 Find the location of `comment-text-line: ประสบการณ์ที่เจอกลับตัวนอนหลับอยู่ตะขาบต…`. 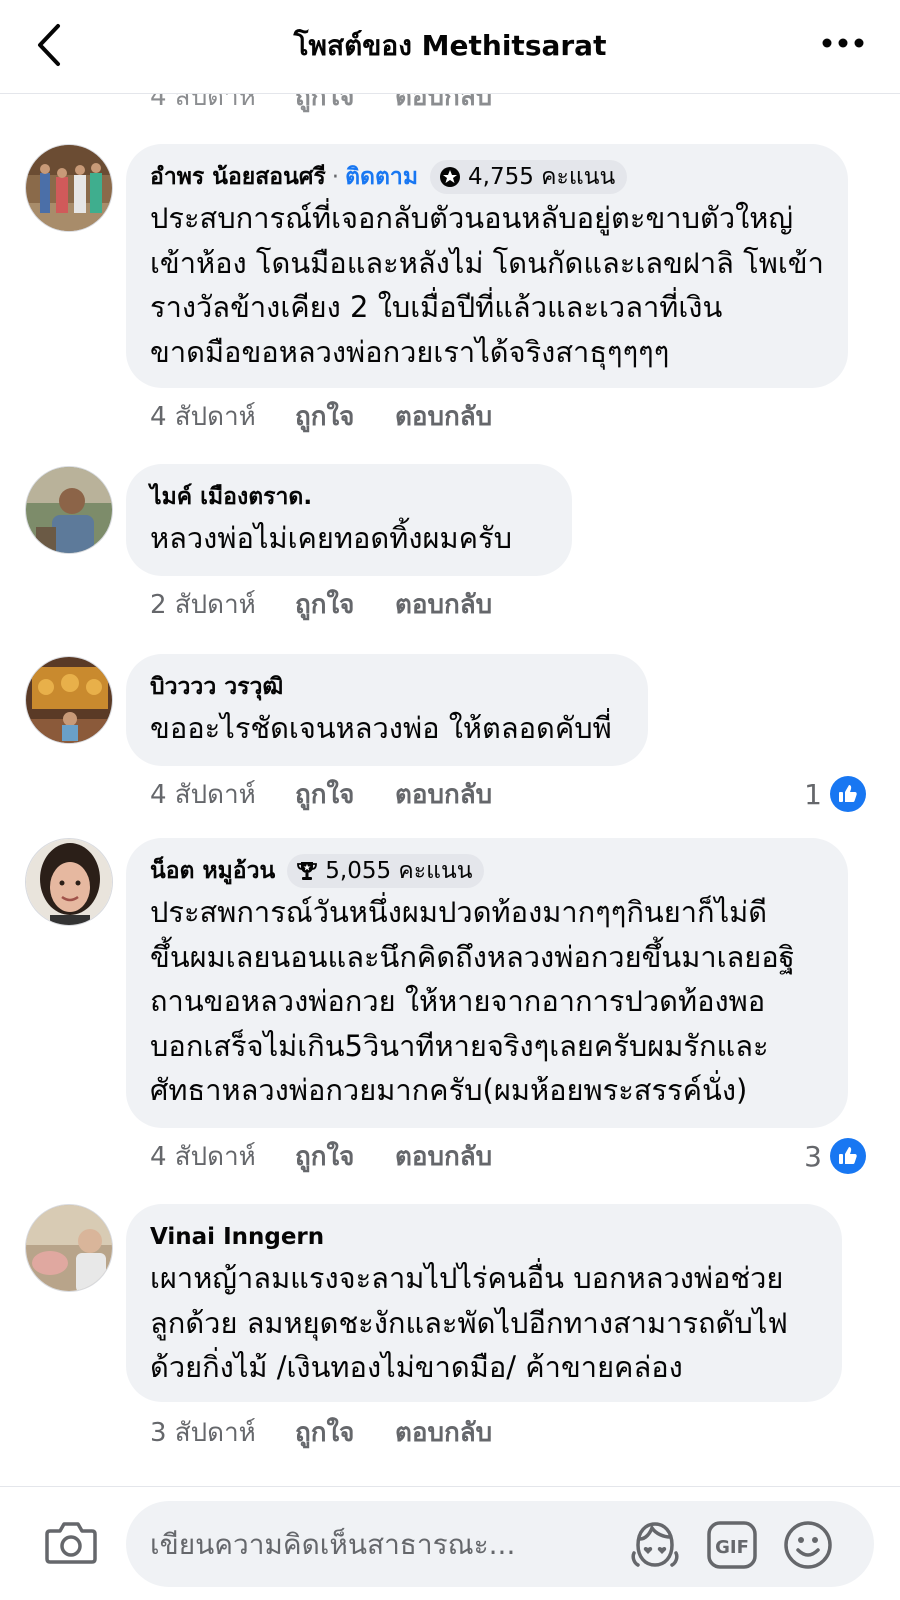

comment-text-line: ประสบการณ์ที่เจอกลับตัวนอนหลับอยู่ตะขาบต… is located at coordinates (472, 218).